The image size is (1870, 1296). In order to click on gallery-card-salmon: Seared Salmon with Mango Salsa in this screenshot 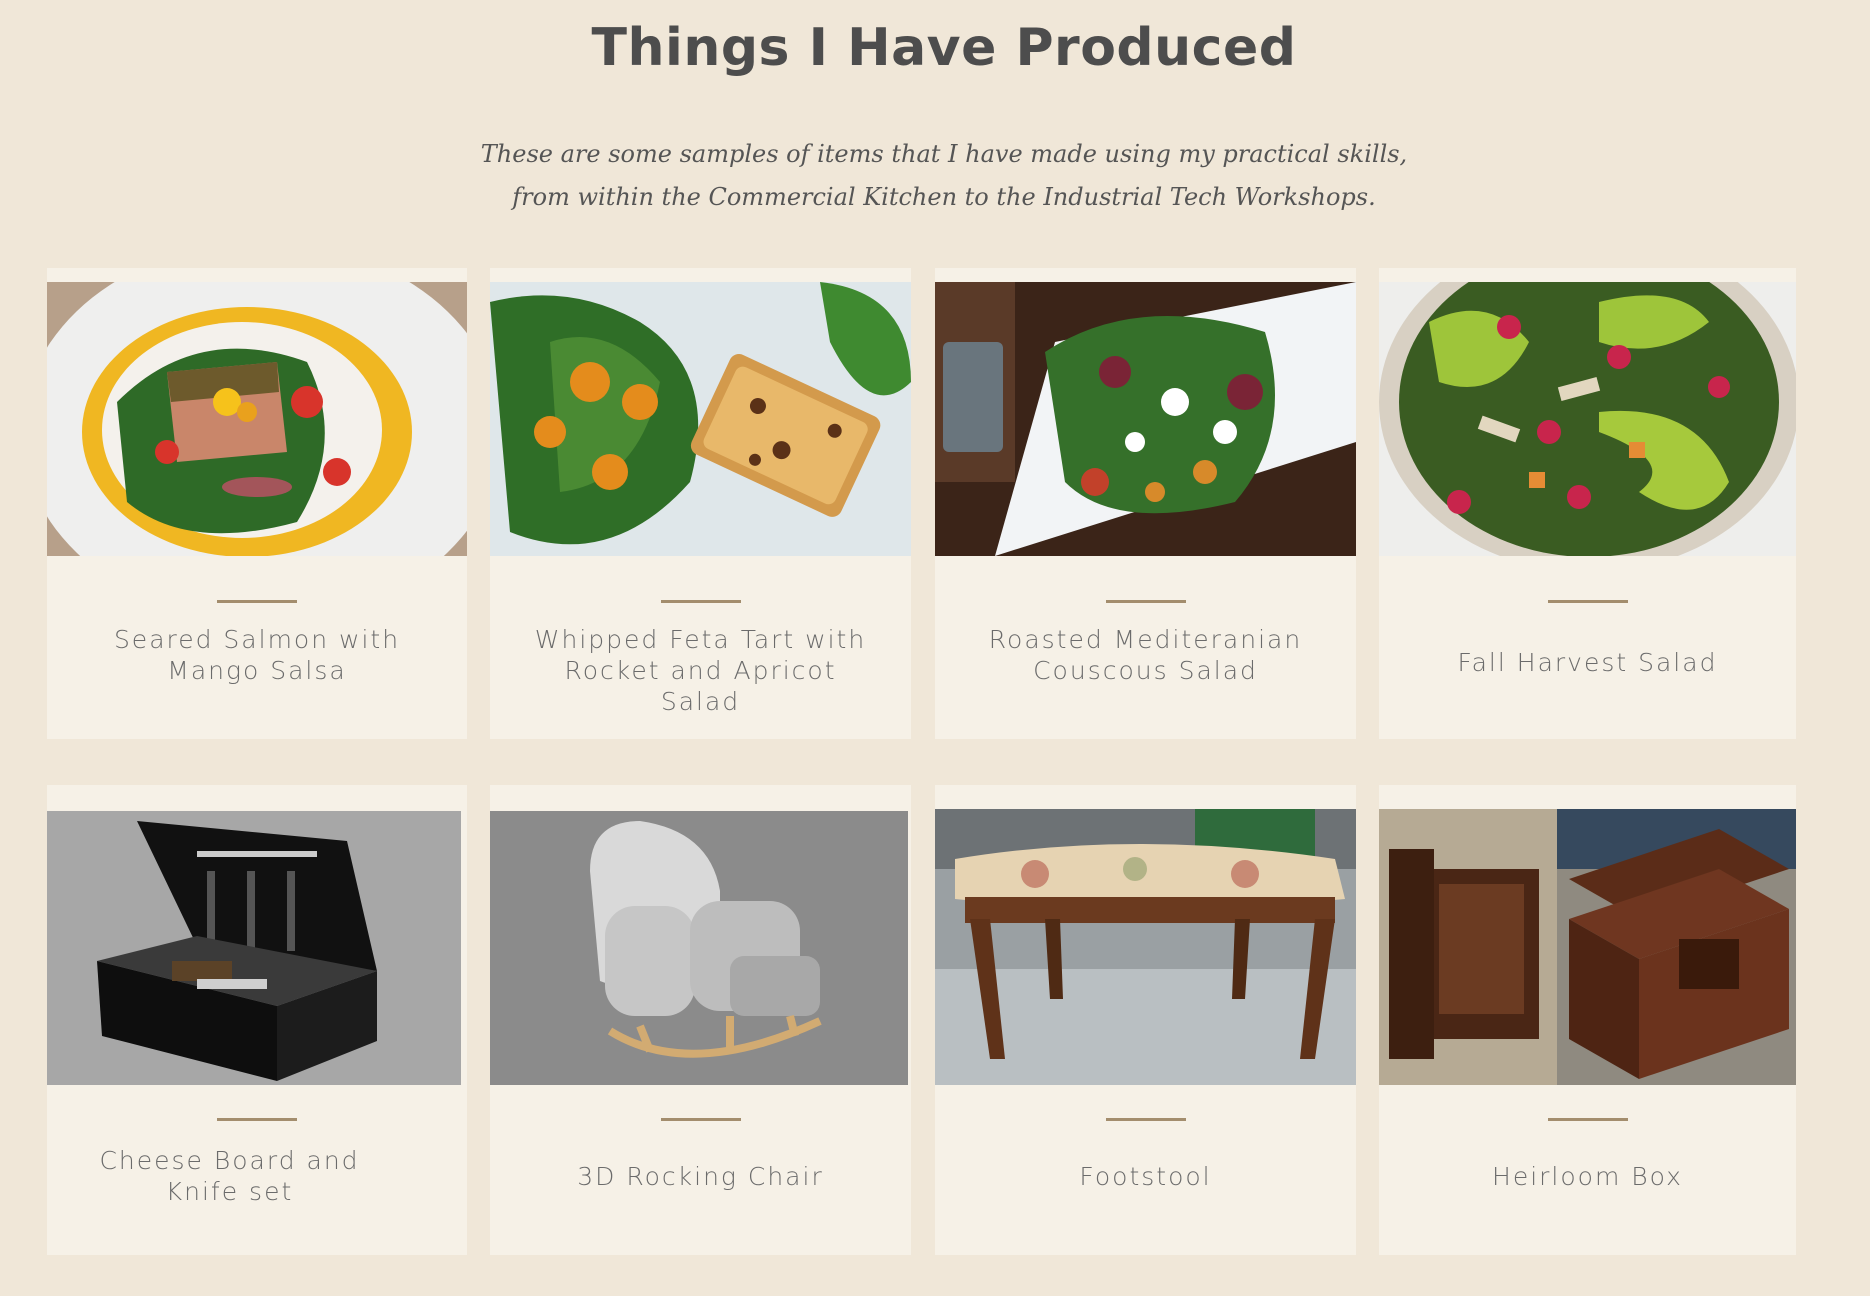, I will do `click(257, 503)`.